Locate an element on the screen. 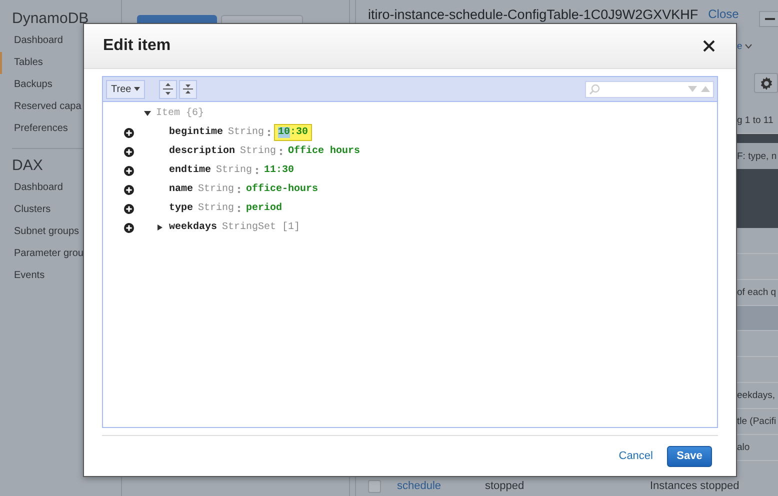  attribute-name: description is located at coordinates (202, 151).